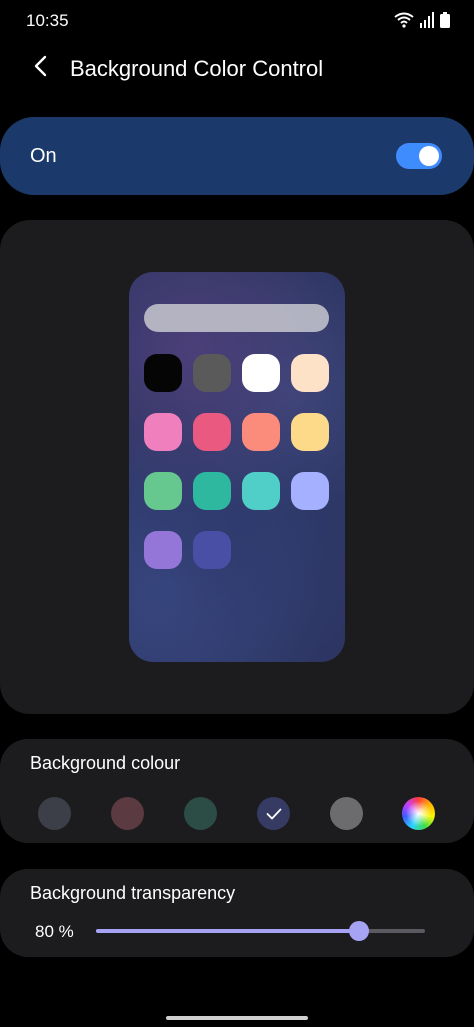 This screenshot has height=1027, width=474. I want to click on slider-thumb, so click(359, 931).